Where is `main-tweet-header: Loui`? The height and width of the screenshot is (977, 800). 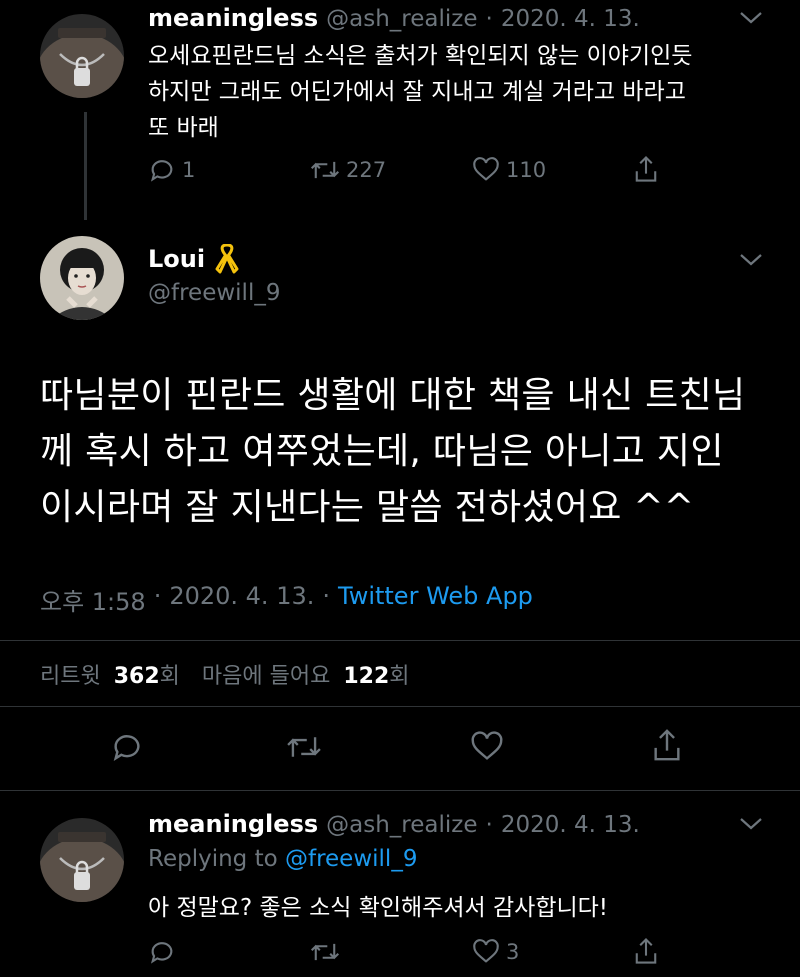 main-tweet-header: Loui is located at coordinates (193, 259).